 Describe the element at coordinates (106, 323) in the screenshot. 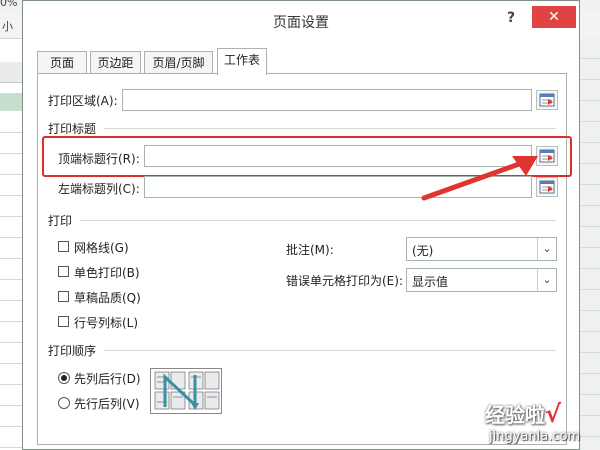

I see `row-col-headings-label: 行号列标(L)` at that location.